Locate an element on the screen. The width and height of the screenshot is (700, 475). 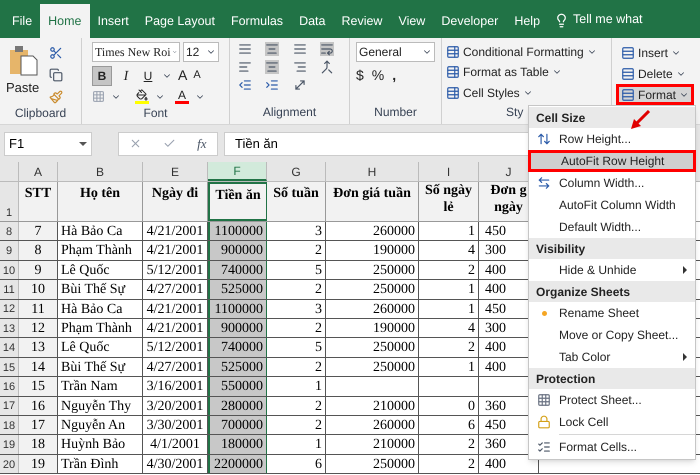
row-header: 15 is located at coordinates (9, 367).